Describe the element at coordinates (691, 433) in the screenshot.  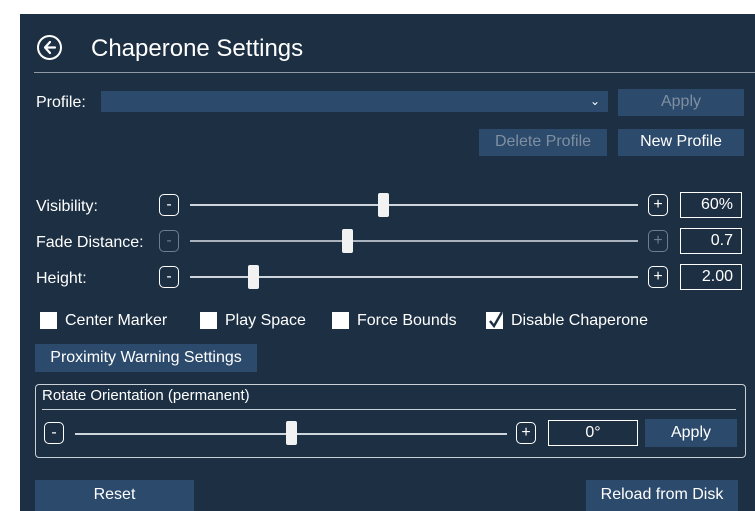
I see `rotate-apply-button: Apply` at that location.